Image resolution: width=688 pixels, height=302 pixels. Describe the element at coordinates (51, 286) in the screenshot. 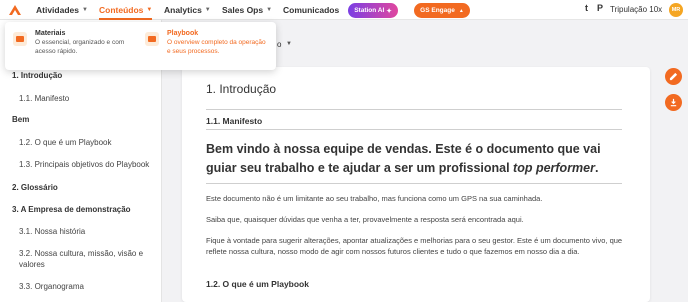

I see `sidebar-item-organograma: 3.3. Organograma` at that location.